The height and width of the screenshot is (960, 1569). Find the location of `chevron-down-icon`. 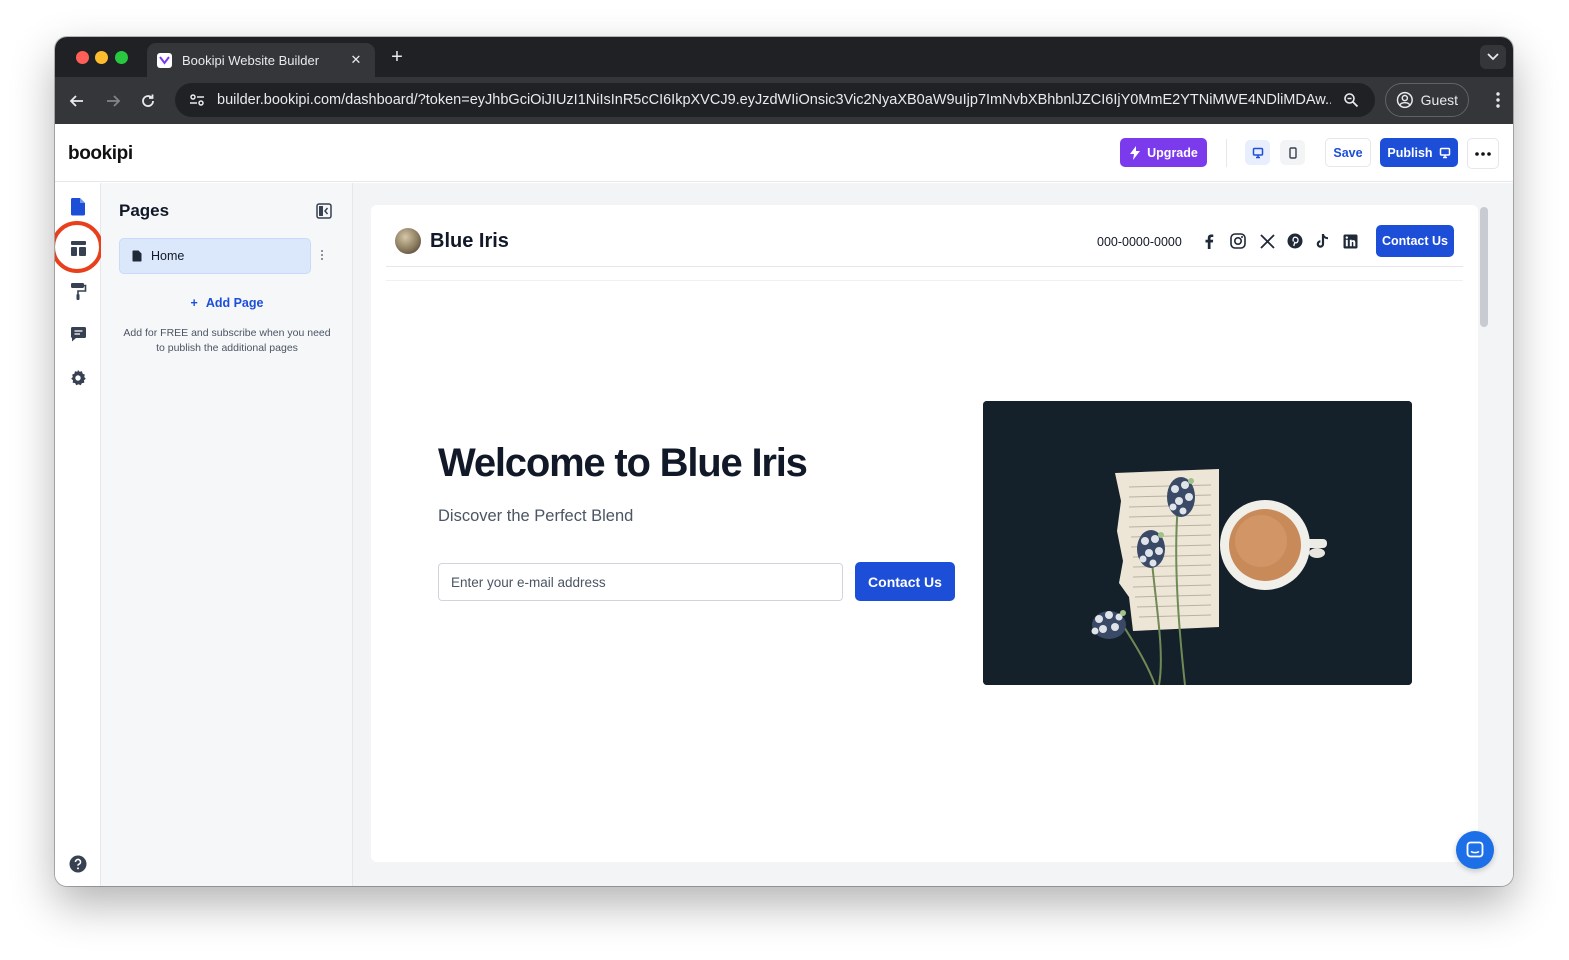

chevron-down-icon is located at coordinates (1493, 57).